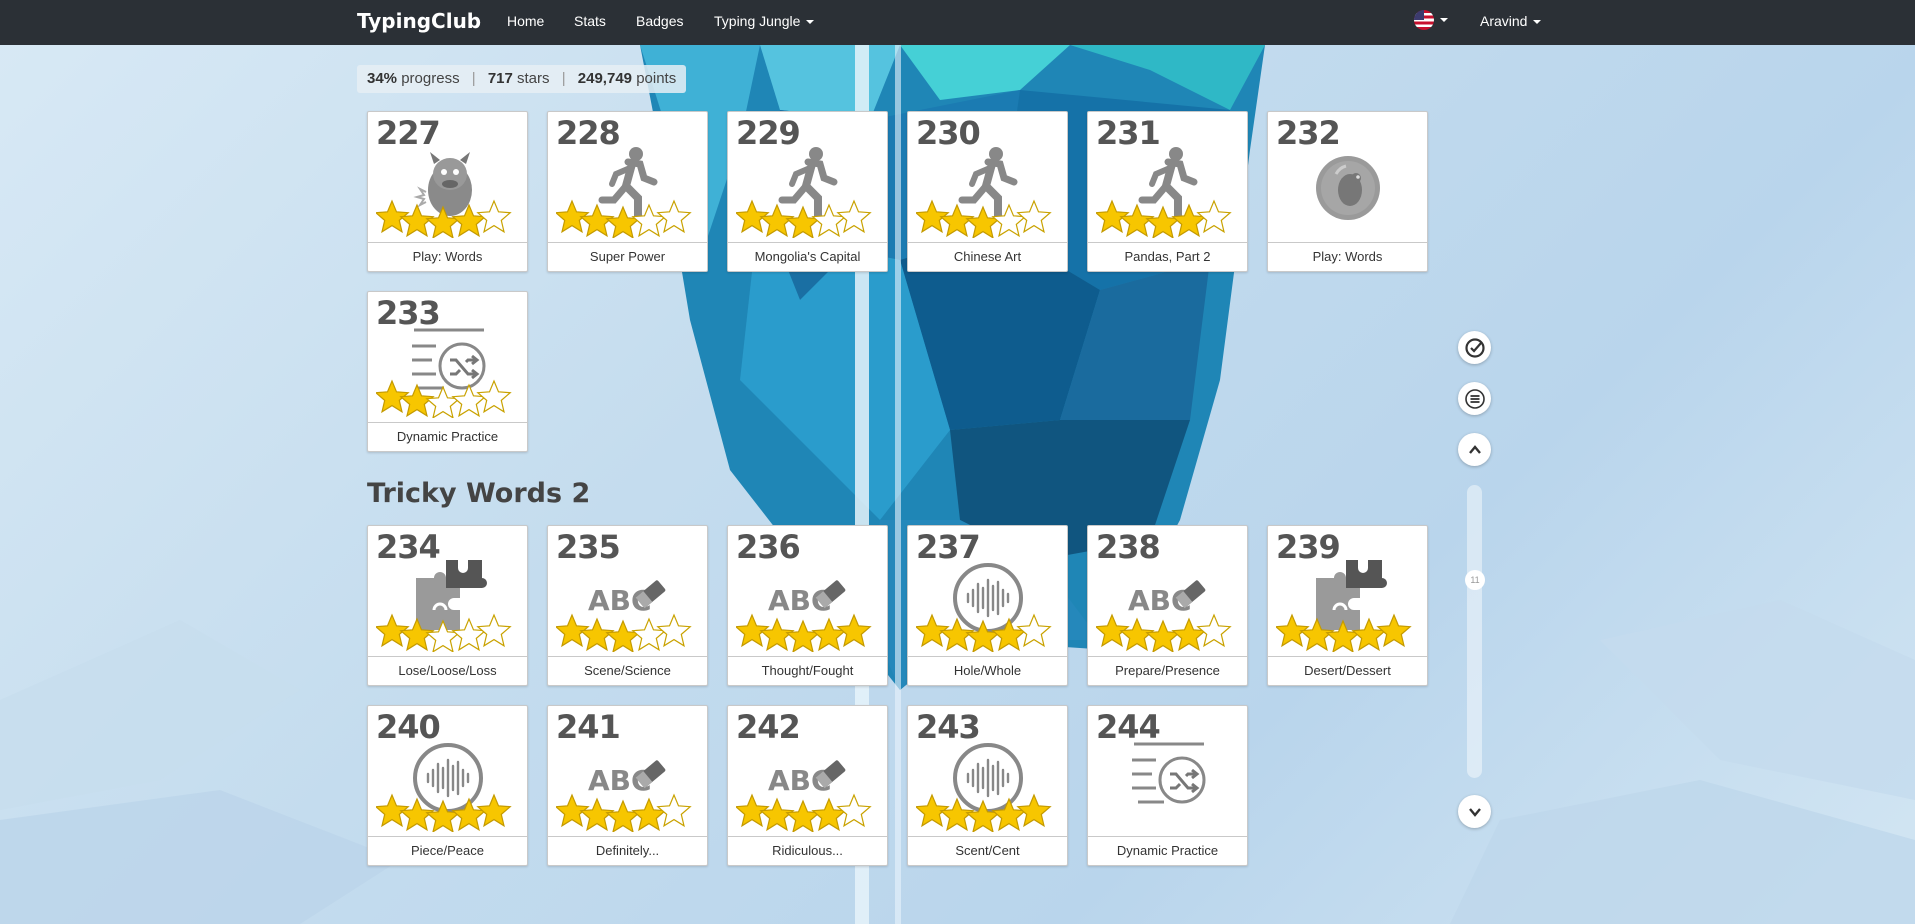 Image resolution: width=1915 pixels, height=924 pixels. I want to click on points-label: points, so click(656, 78).